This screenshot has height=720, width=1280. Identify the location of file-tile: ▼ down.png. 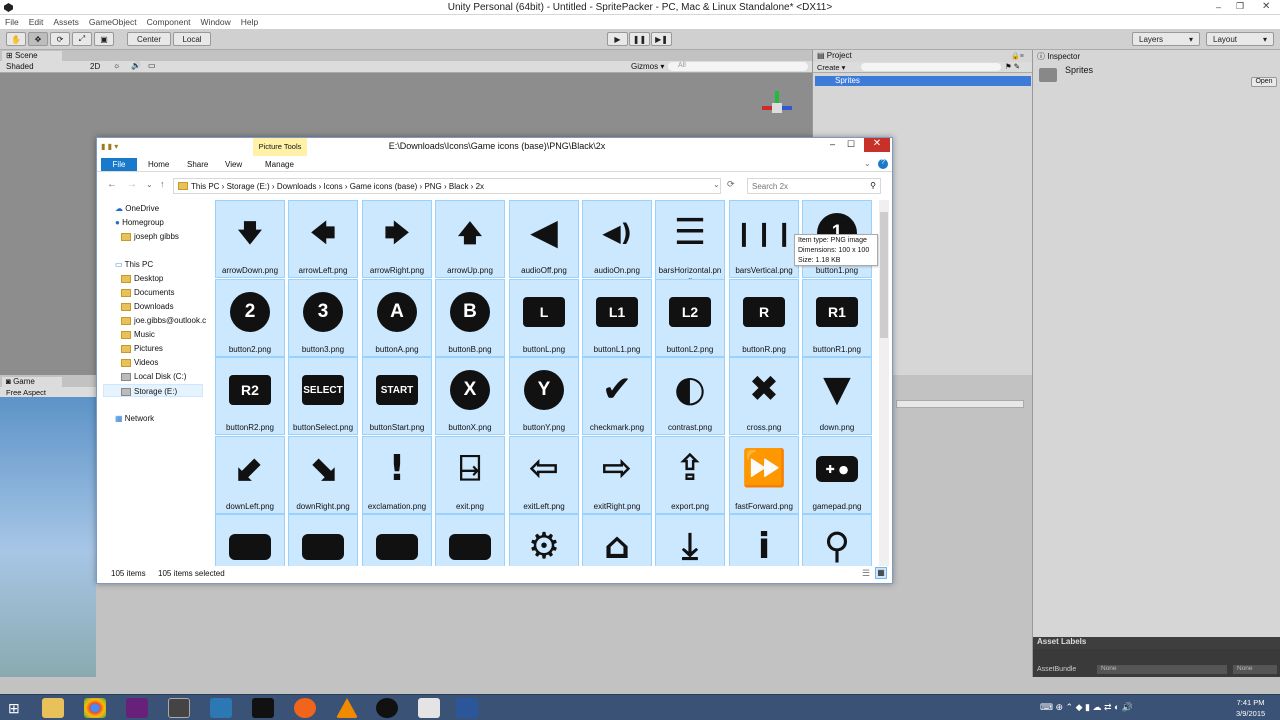
(837, 396).